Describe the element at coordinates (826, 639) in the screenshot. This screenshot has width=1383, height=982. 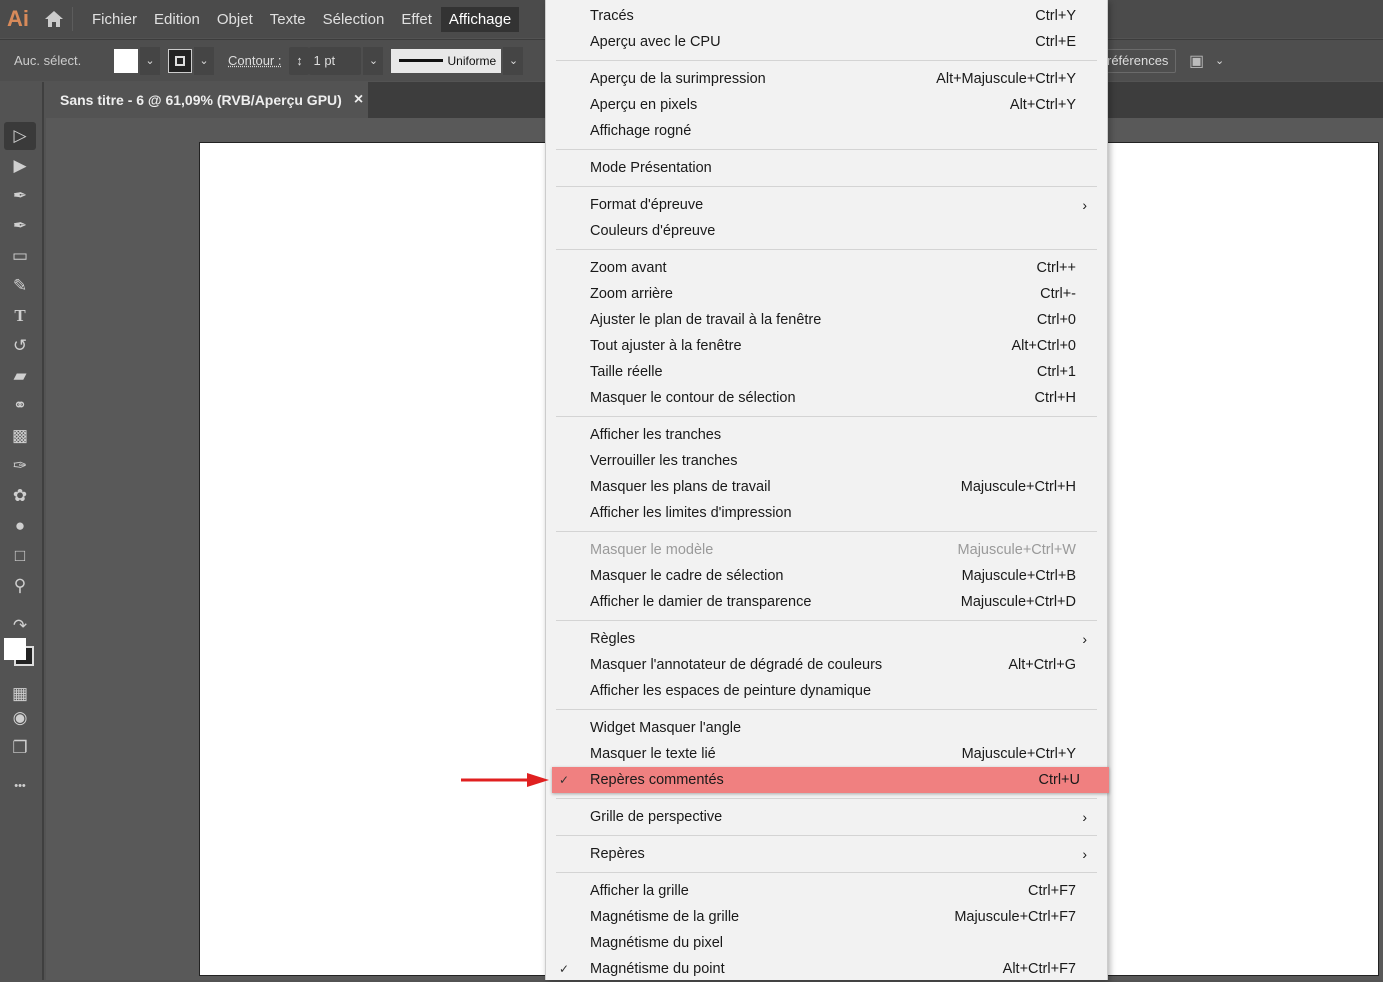
I see `menu-item: Règles ›` at that location.